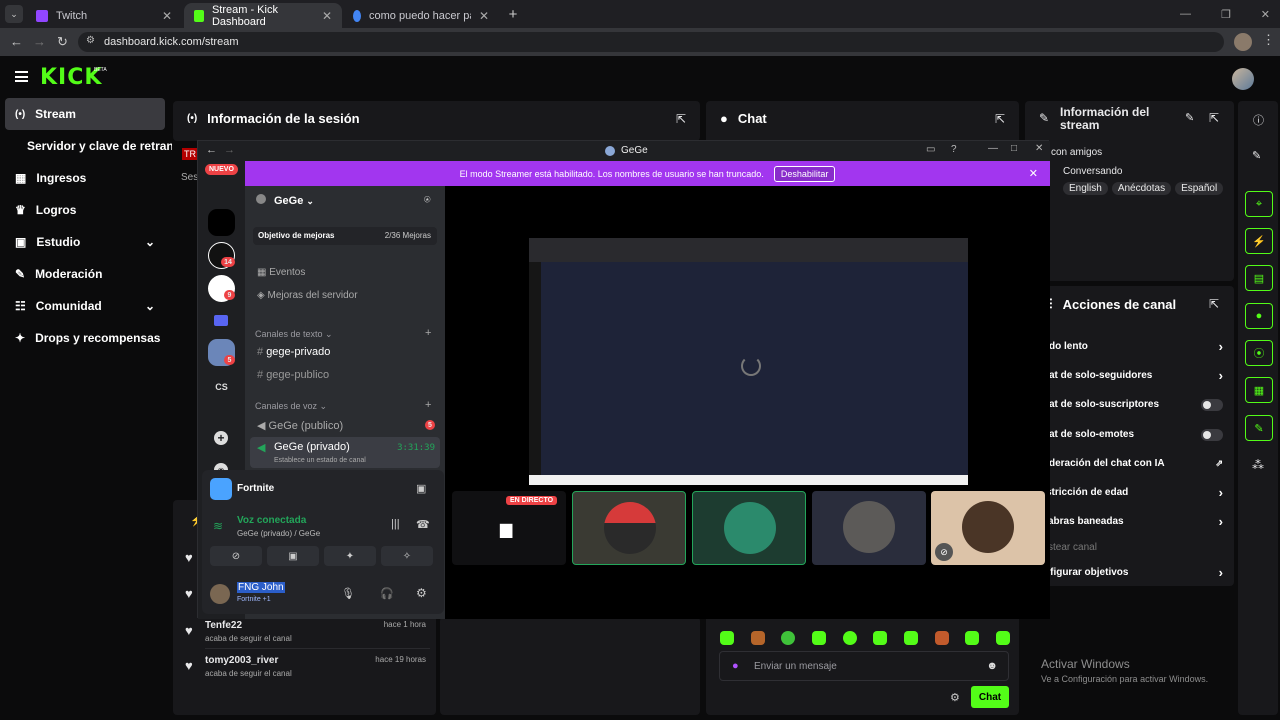 Image resolution: width=1280 pixels, height=720 pixels. Describe the element at coordinates (348, 593) in the screenshot. I see `microphone-icon: 🎙` at that location.